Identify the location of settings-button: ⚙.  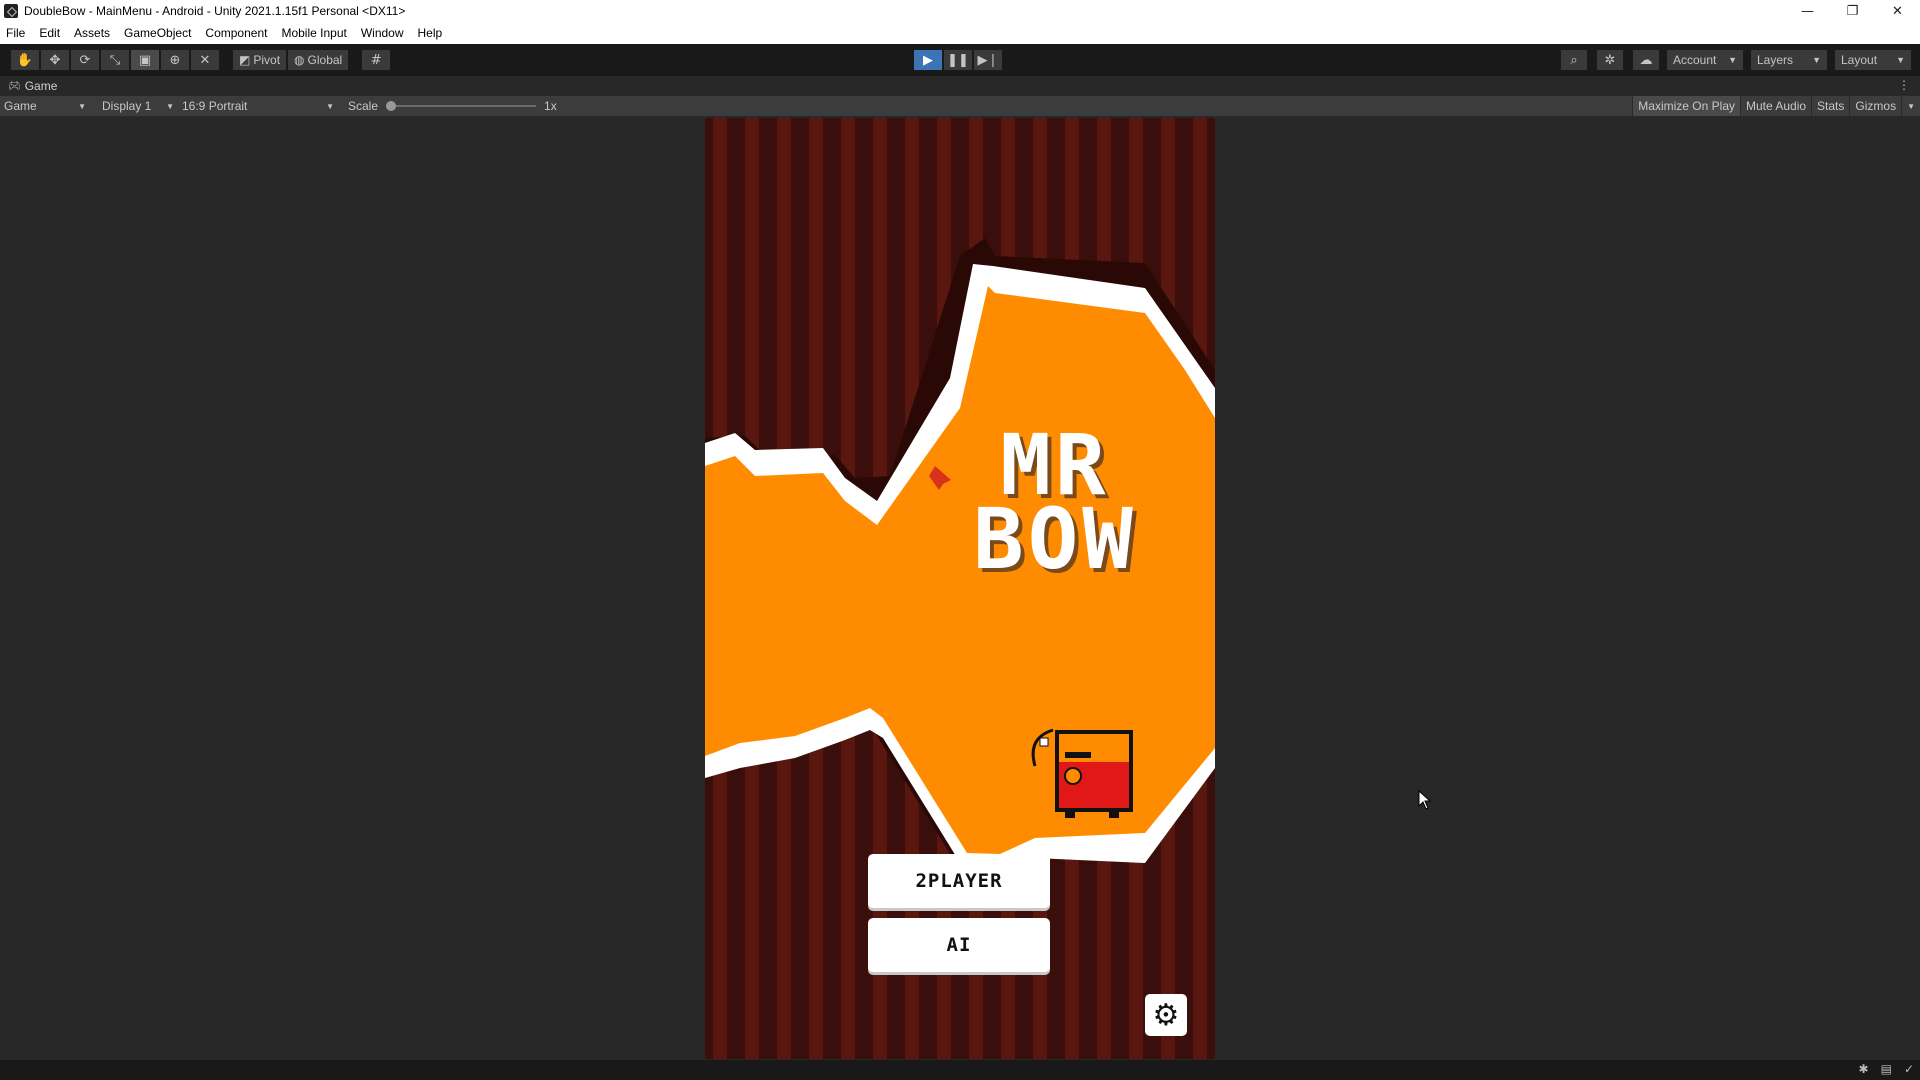
(1166, 1015).